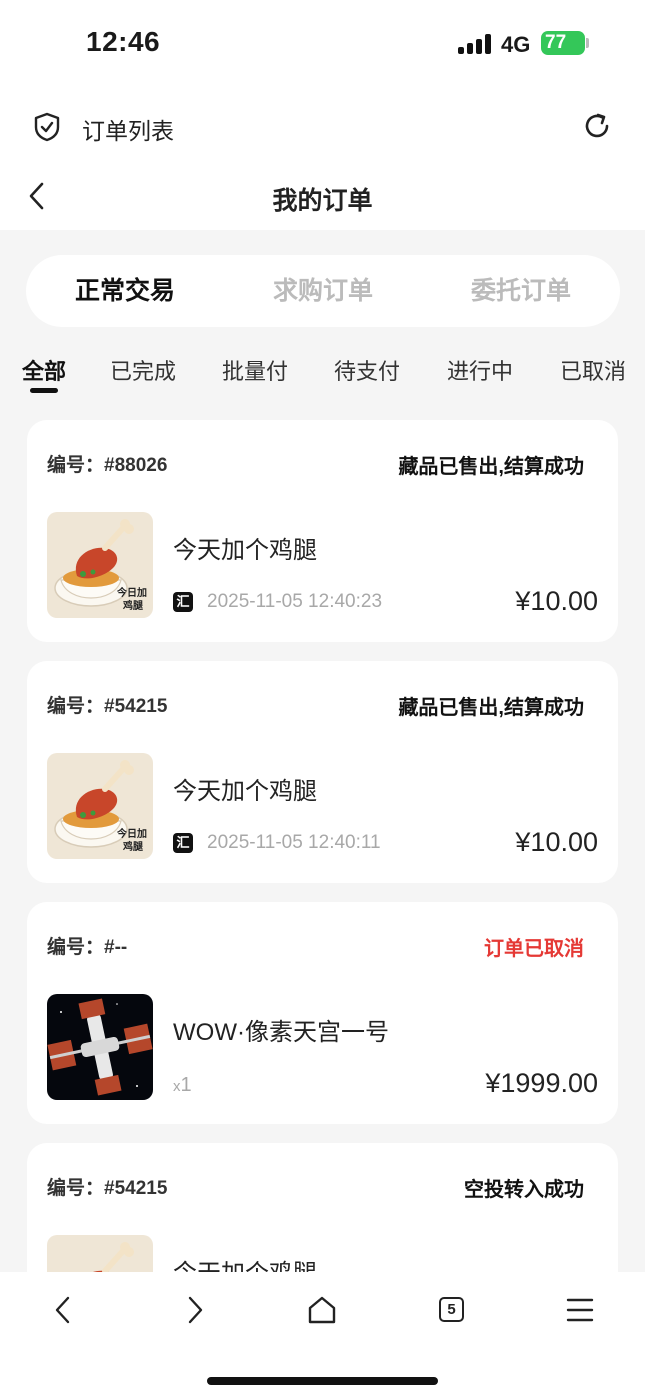 Image resolution: width=645 pixels, height=1398 pixels. Describe the element at coordinates (100, 1047) in the screenshot. I see `product-thumbnail` at that location.